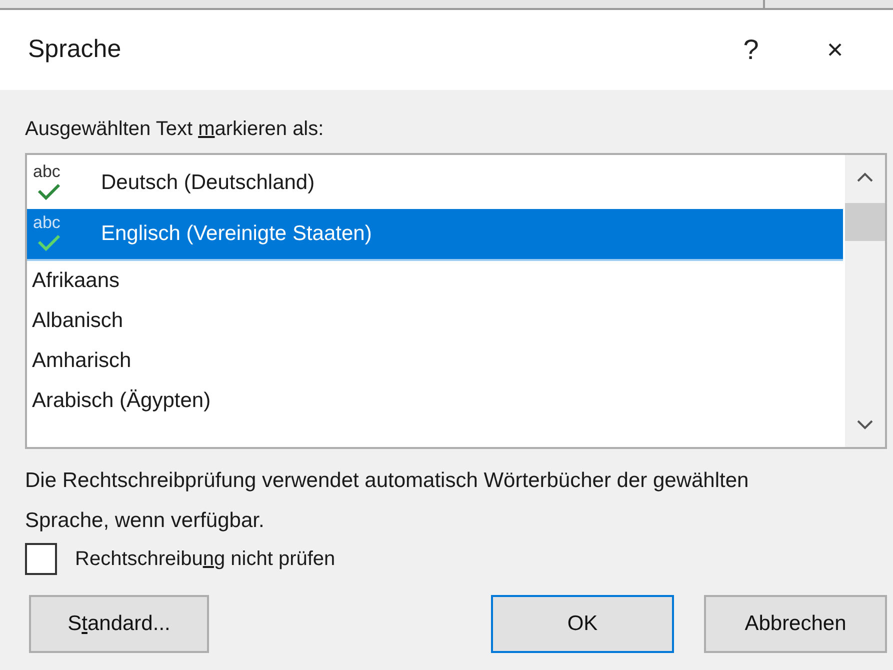  What do you see at coordinates (41, 559) in the screenshot?
I see `no-proofing-checkbox` at bounding box center [41, 559].